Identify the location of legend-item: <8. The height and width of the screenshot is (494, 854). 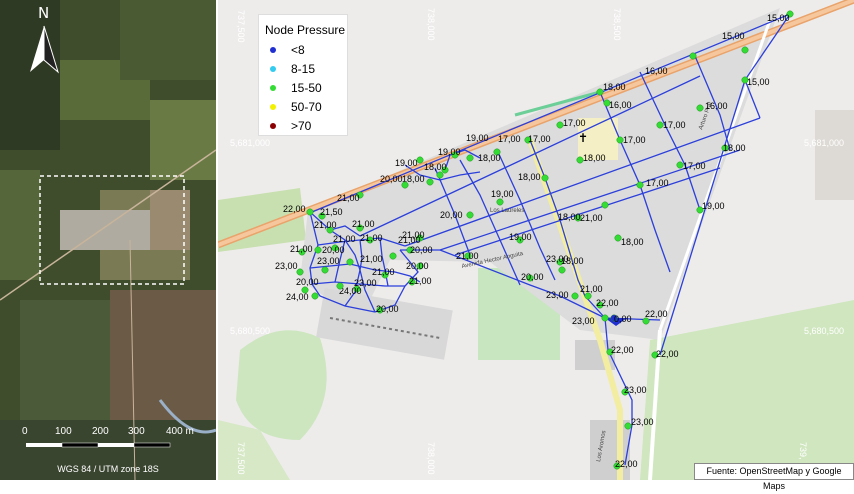
(307, 50).